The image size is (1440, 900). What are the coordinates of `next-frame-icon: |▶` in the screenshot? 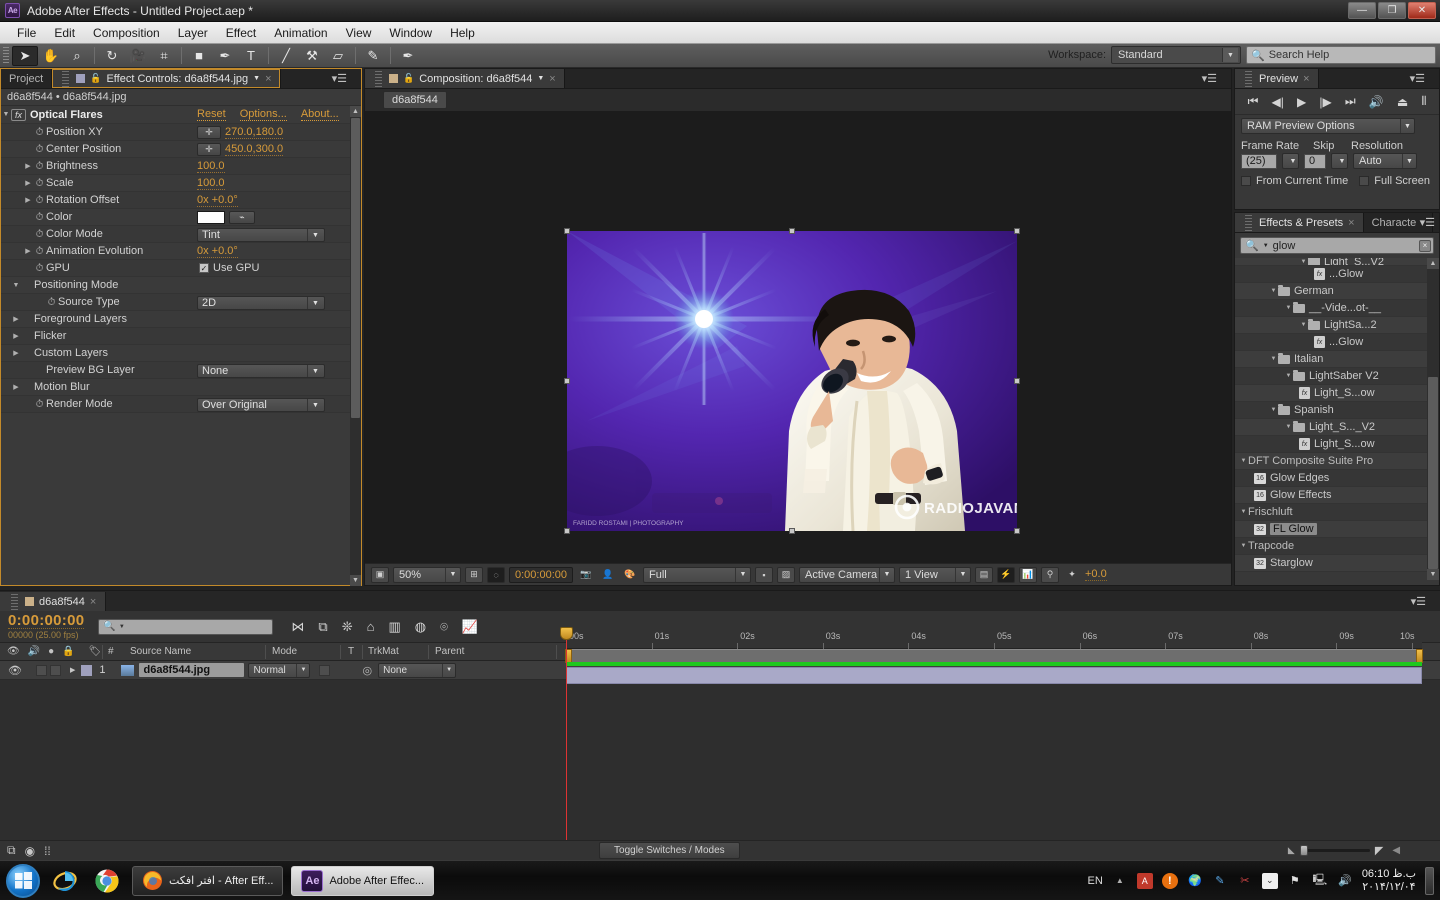 It's located at (1325, 102).